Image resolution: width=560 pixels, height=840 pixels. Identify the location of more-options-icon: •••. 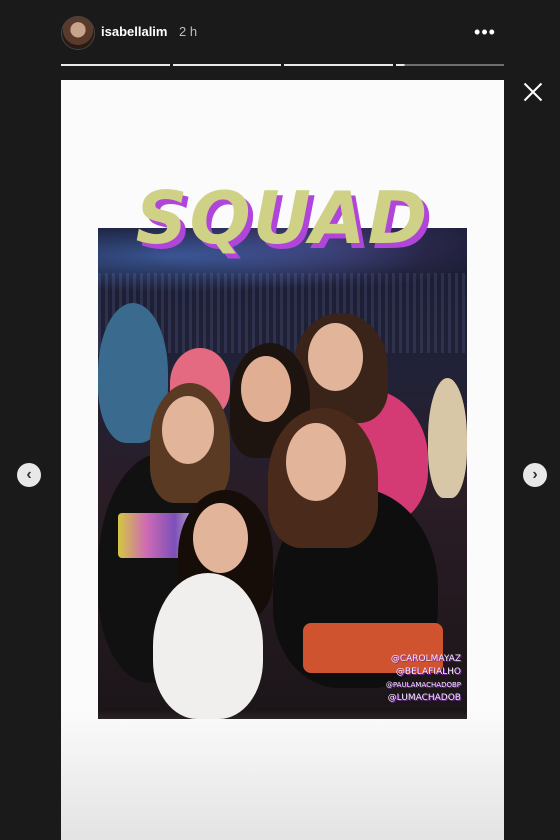
(485, 32).